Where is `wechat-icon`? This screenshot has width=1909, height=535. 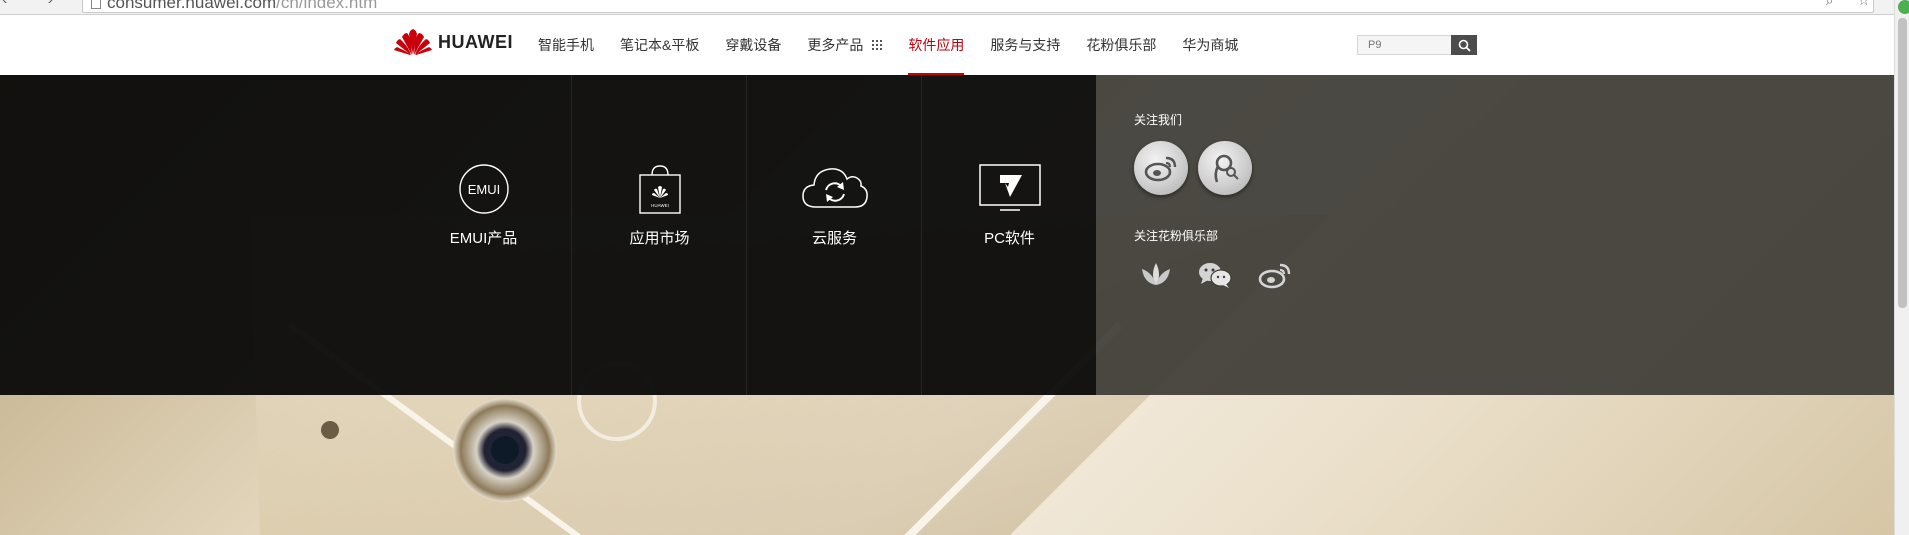
wechat-icon is located at coordinates (1215, 275).